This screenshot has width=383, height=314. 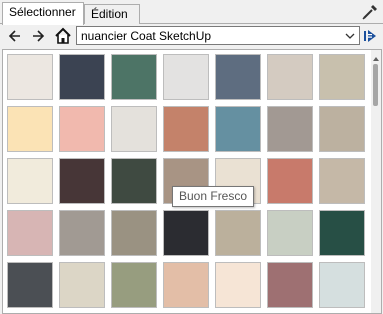 I want to click on eyedropper-icon, so click(x=370, y=12).